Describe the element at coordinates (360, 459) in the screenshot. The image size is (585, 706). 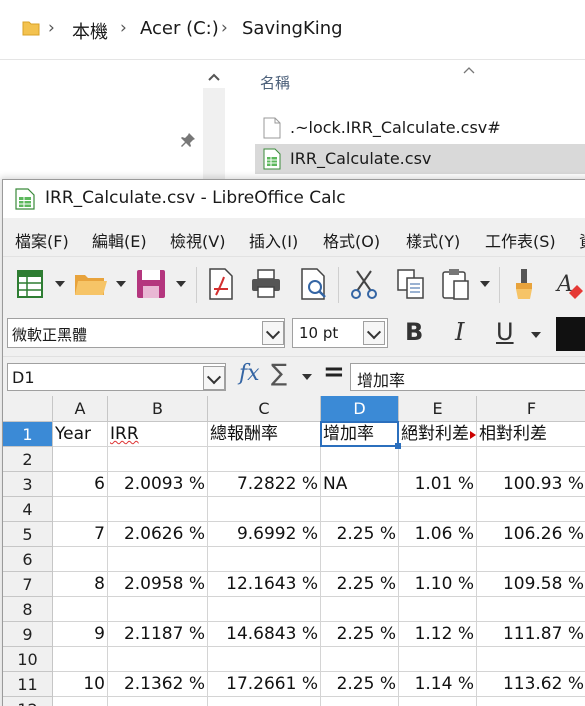
I see `cell-d2` at that location.